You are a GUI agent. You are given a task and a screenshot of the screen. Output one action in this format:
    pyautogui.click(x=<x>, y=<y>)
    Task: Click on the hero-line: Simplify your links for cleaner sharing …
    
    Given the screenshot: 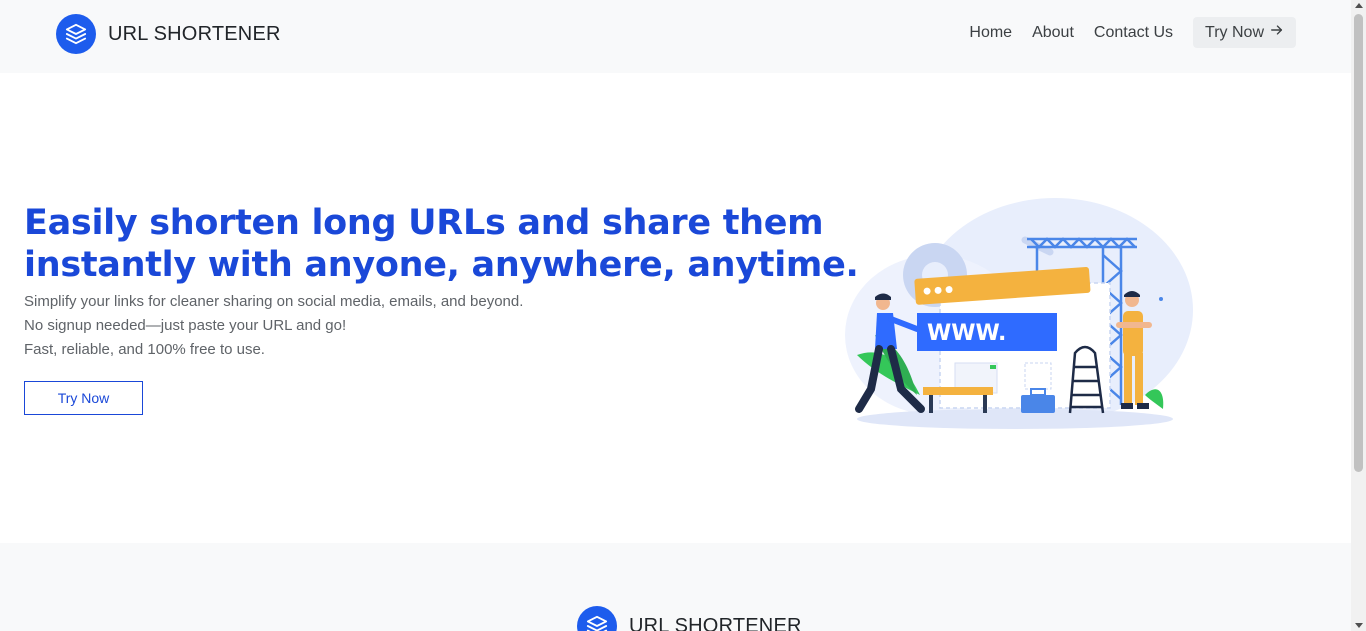 What is the action you would take?
    pyautogui.click(x=274, y=301)
    